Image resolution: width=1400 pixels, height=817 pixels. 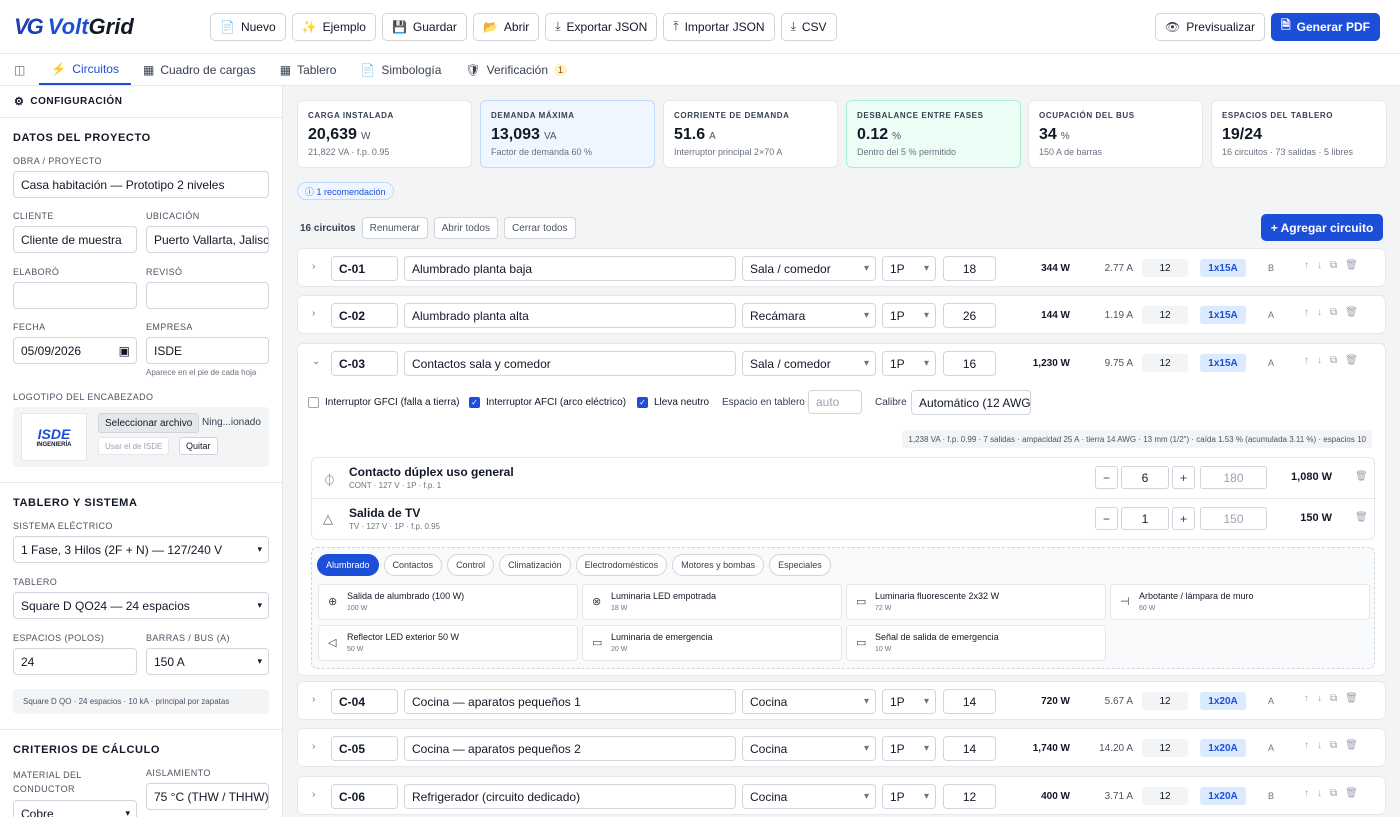 I want to click on circuit-description-input: Refrigerador (circuito dedicado), so click(x=570, y=796).